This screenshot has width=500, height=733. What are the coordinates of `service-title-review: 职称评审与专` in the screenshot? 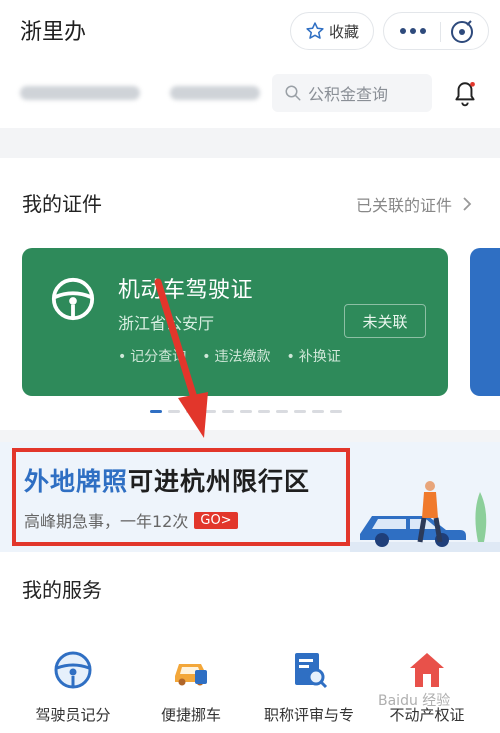 It's located at (309, 687).